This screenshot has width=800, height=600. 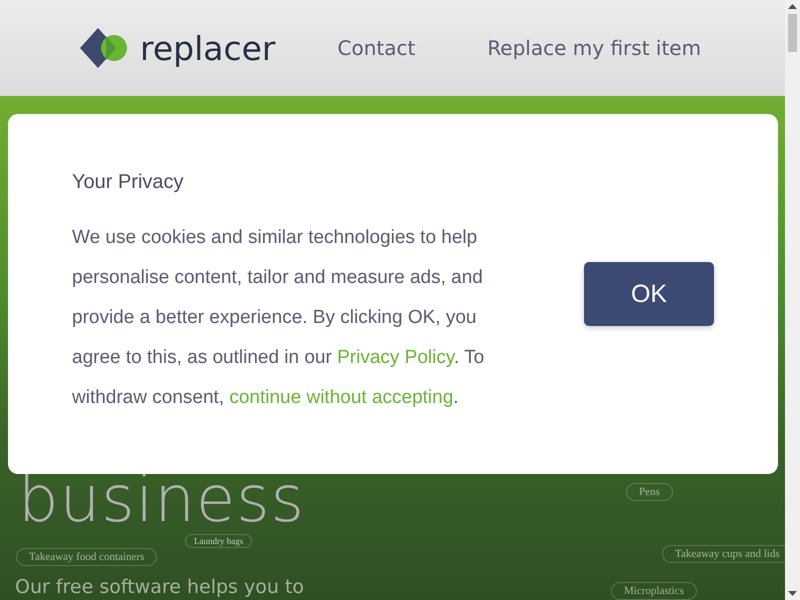 I want to click on scrollbar, so click(x=792, y=300).